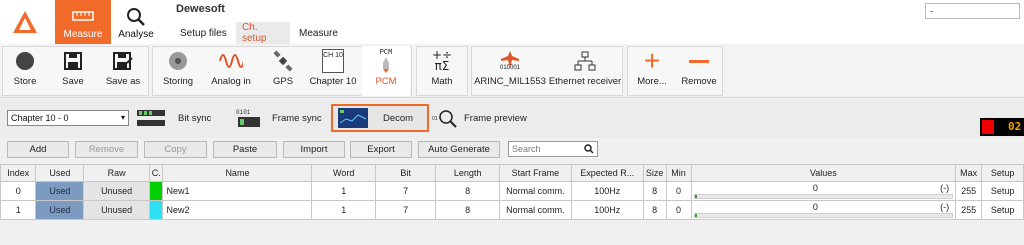  Describe the element at coordinates (106, 149) in the screenshot. I see `remove-button: Remove` at that location.